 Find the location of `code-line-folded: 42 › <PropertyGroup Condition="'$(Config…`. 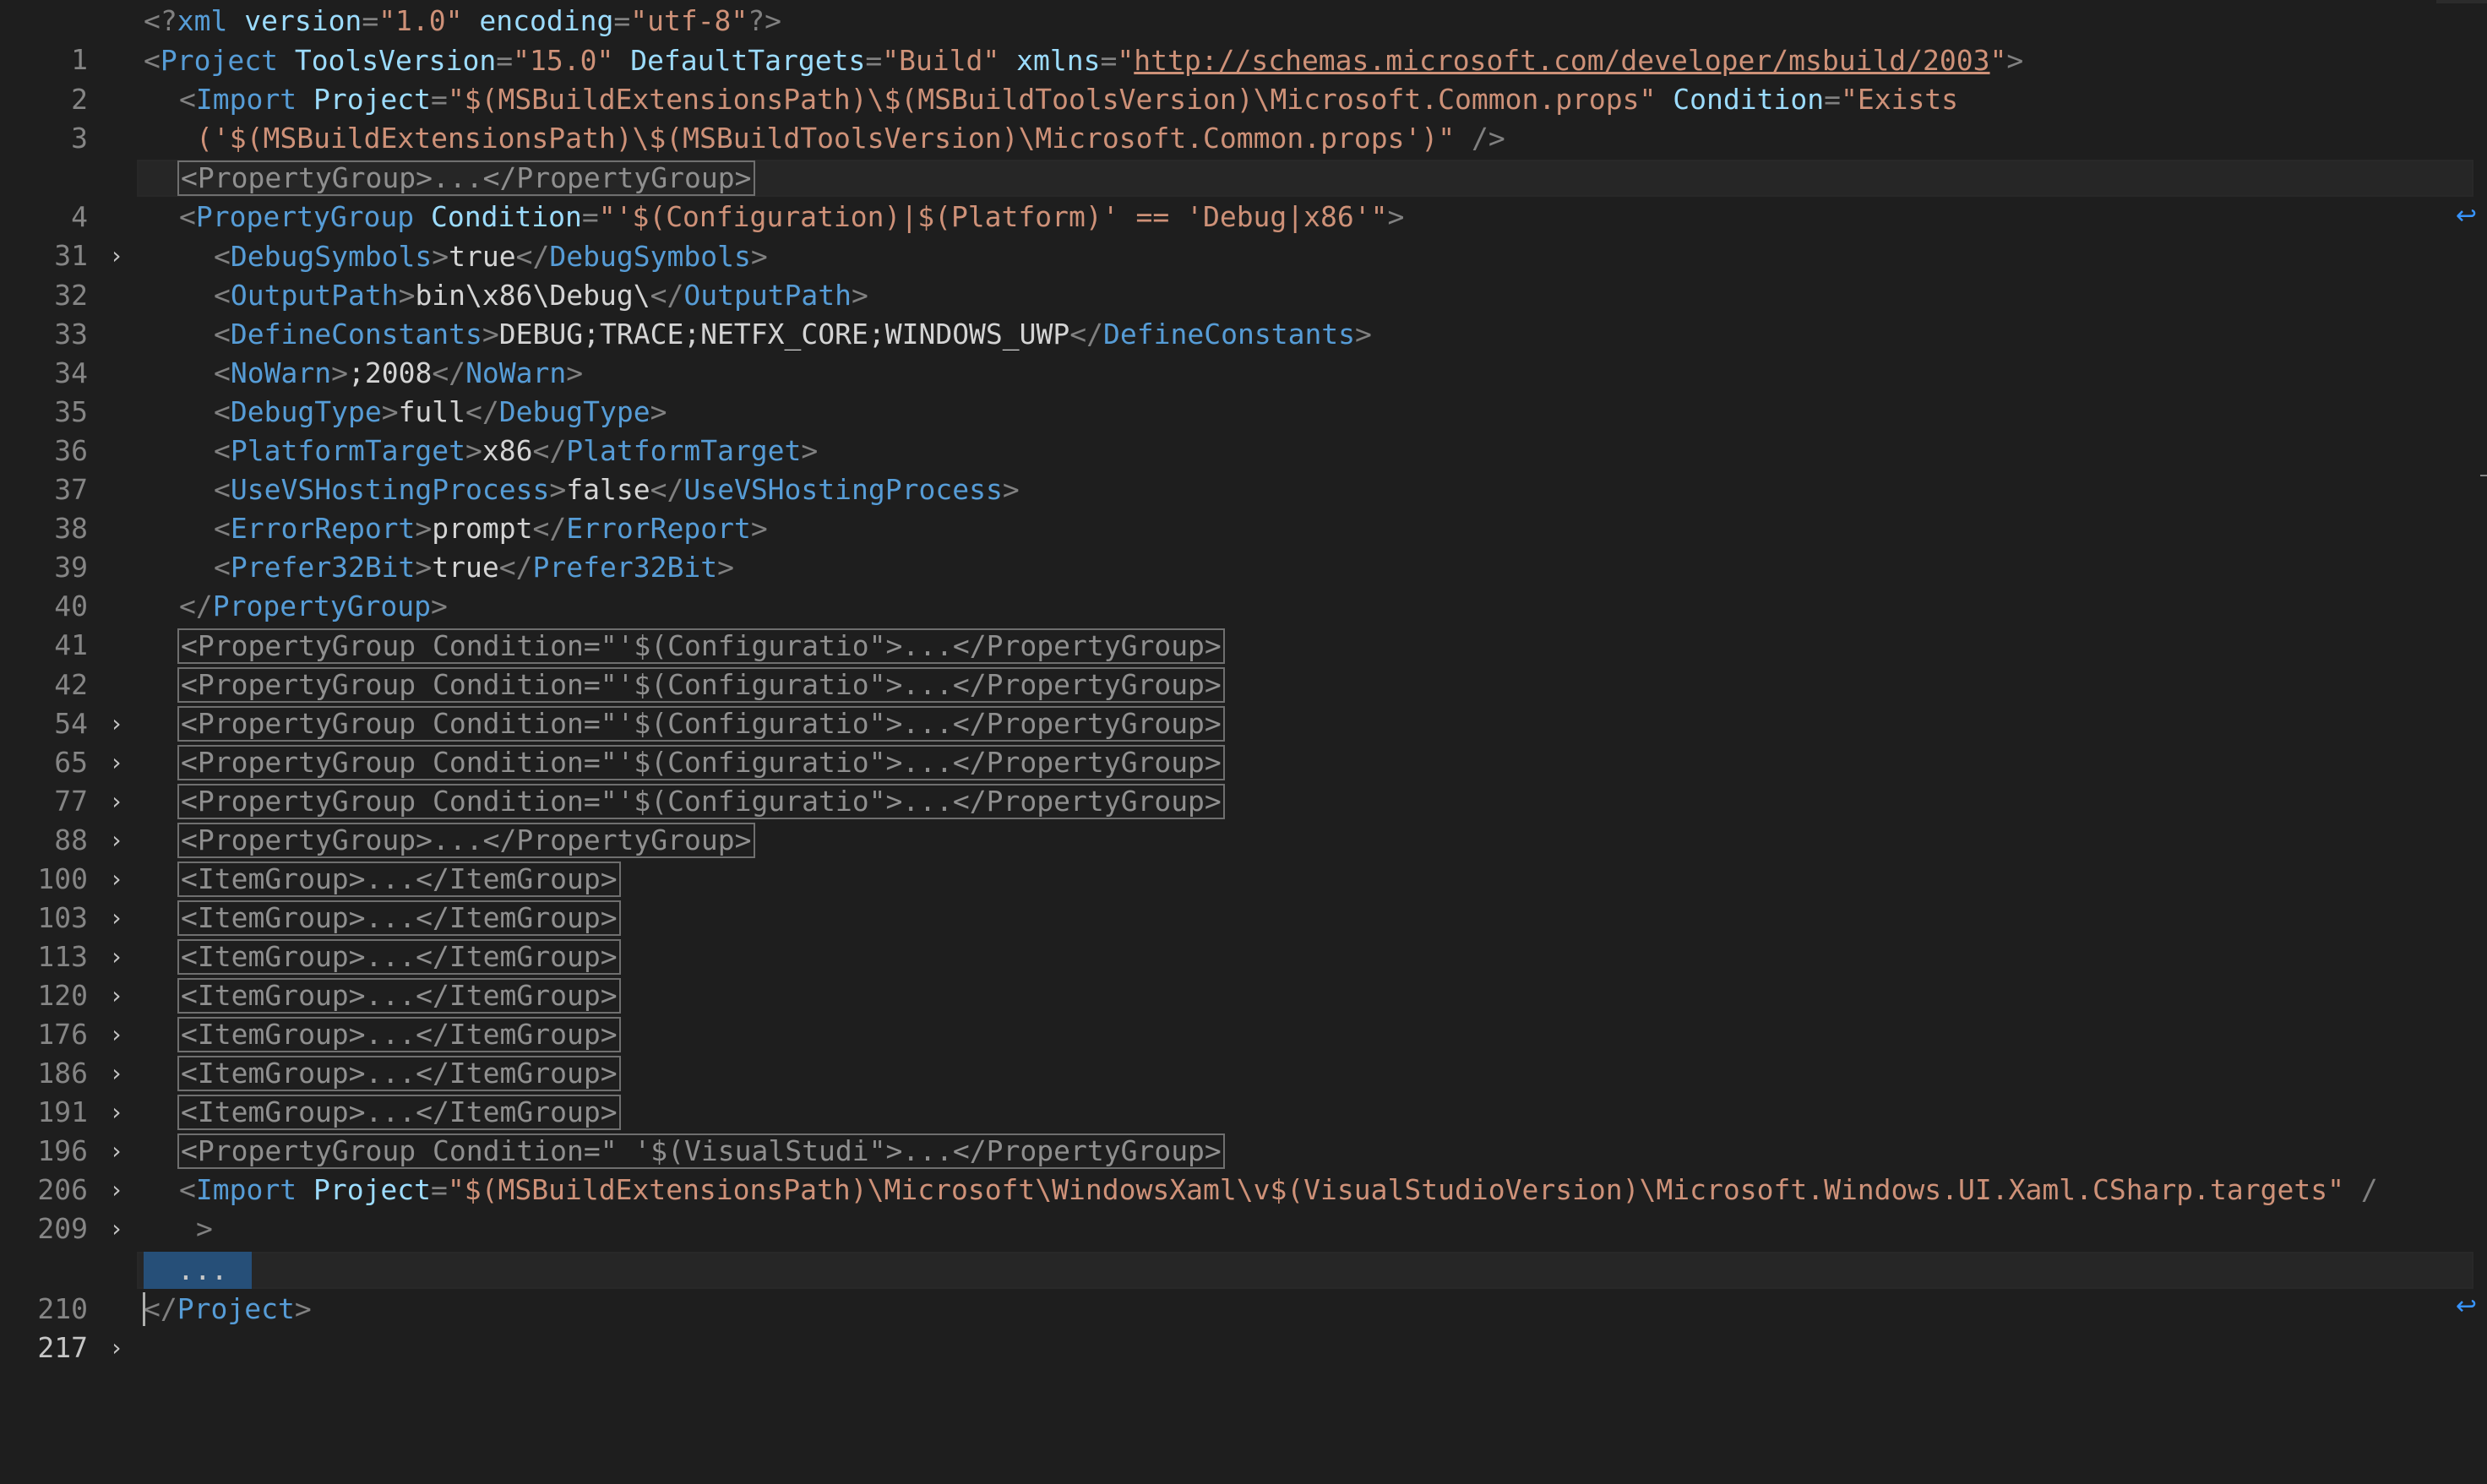

code-line-folded: 42 › <PropertyGroup Condition="'$(Config… is located at coordinates (1243, 682).